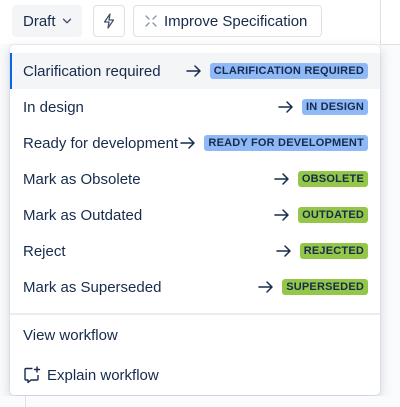  What do you see at coordinates (286, 143) in the screenshot?
I see `status-lozenge: READY FOR DEVELOPMENT` at bounding box center [286, 143].